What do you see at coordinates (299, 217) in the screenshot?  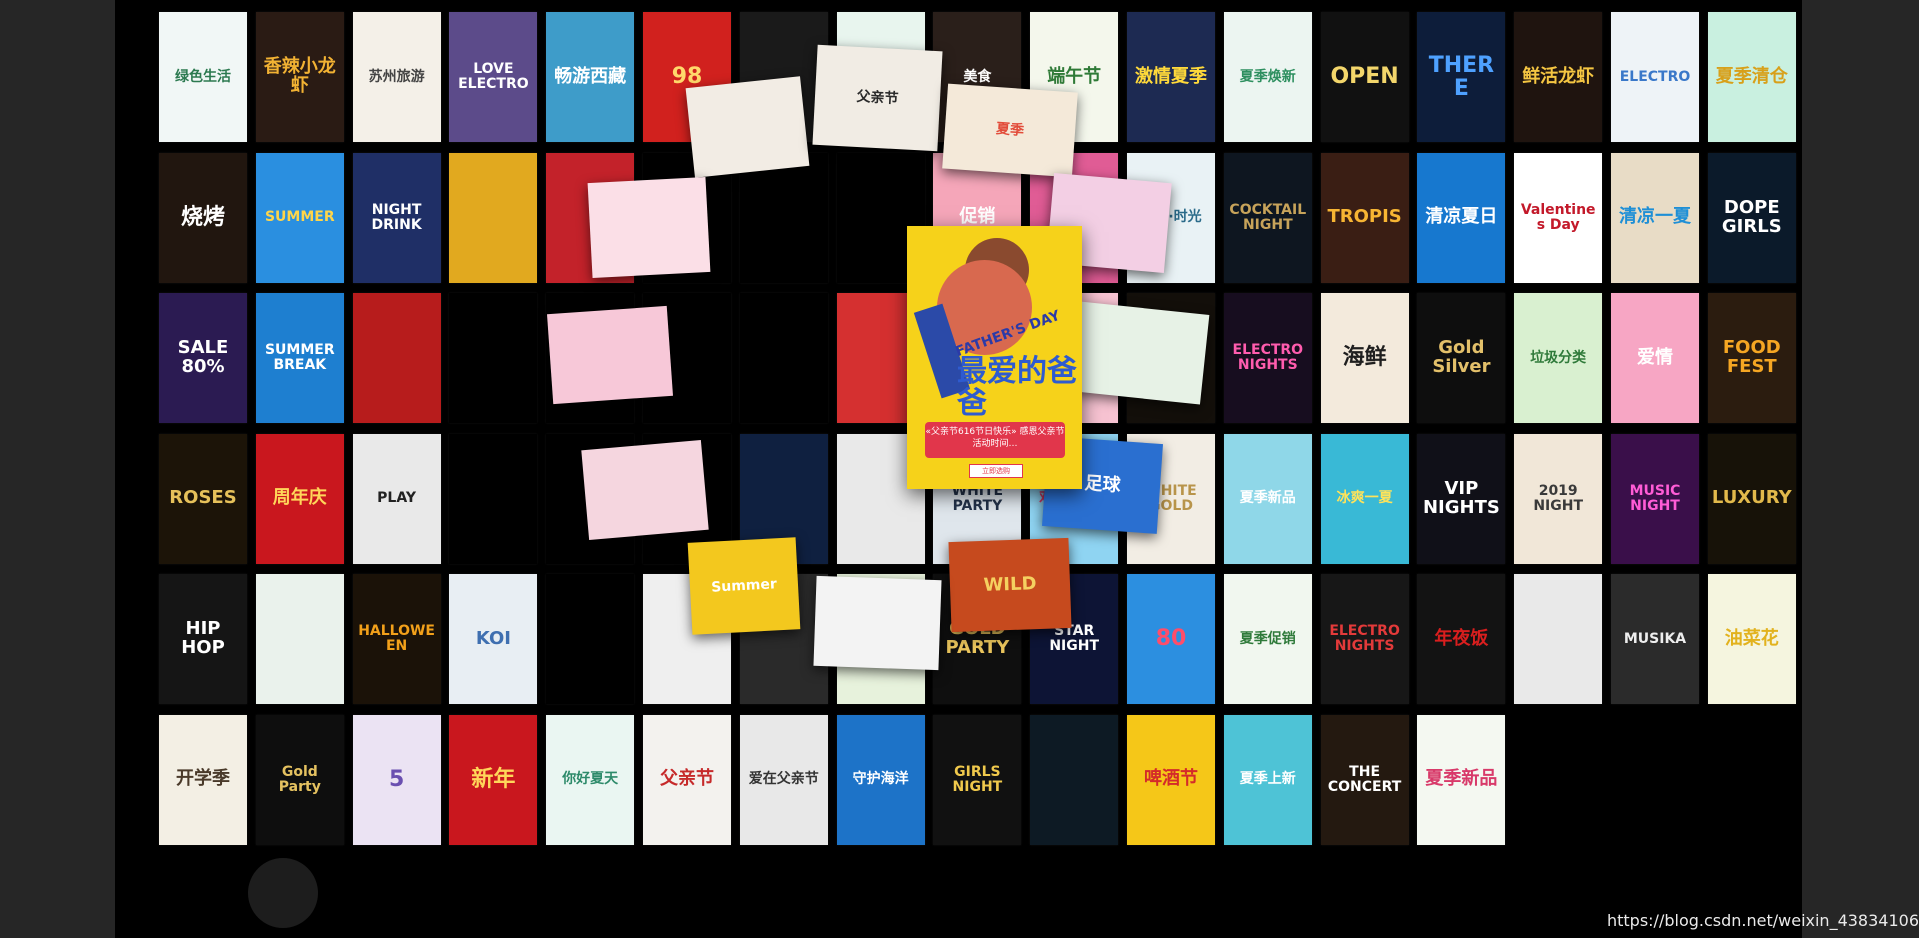 I see `poster-tile: SUMMER` at bounding box center [299, 217].